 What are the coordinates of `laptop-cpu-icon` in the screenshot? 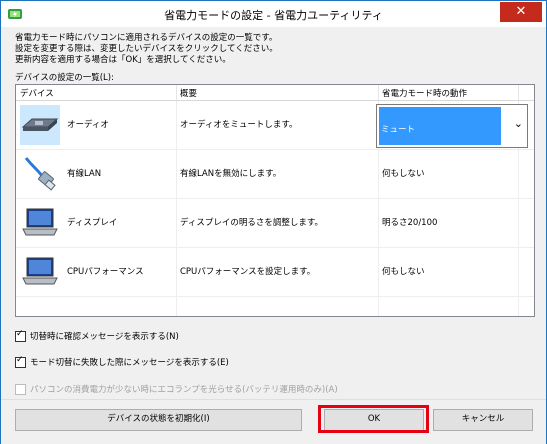 It's located at (40, 271).